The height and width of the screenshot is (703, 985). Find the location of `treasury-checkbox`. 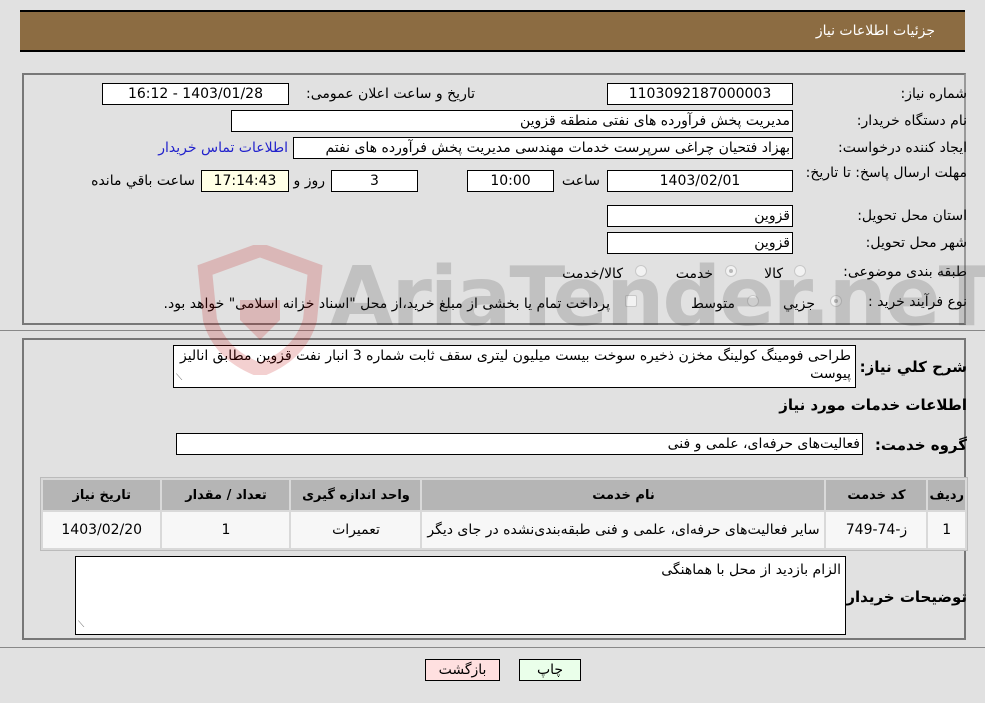

treasury-checkbox is located at coordinates (631, 301).